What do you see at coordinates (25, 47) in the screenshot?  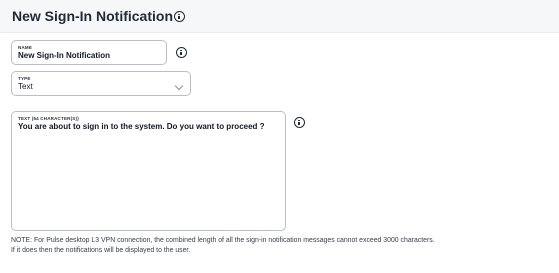 I see `name-field-label: NAME` at bounding box center [25, 47].